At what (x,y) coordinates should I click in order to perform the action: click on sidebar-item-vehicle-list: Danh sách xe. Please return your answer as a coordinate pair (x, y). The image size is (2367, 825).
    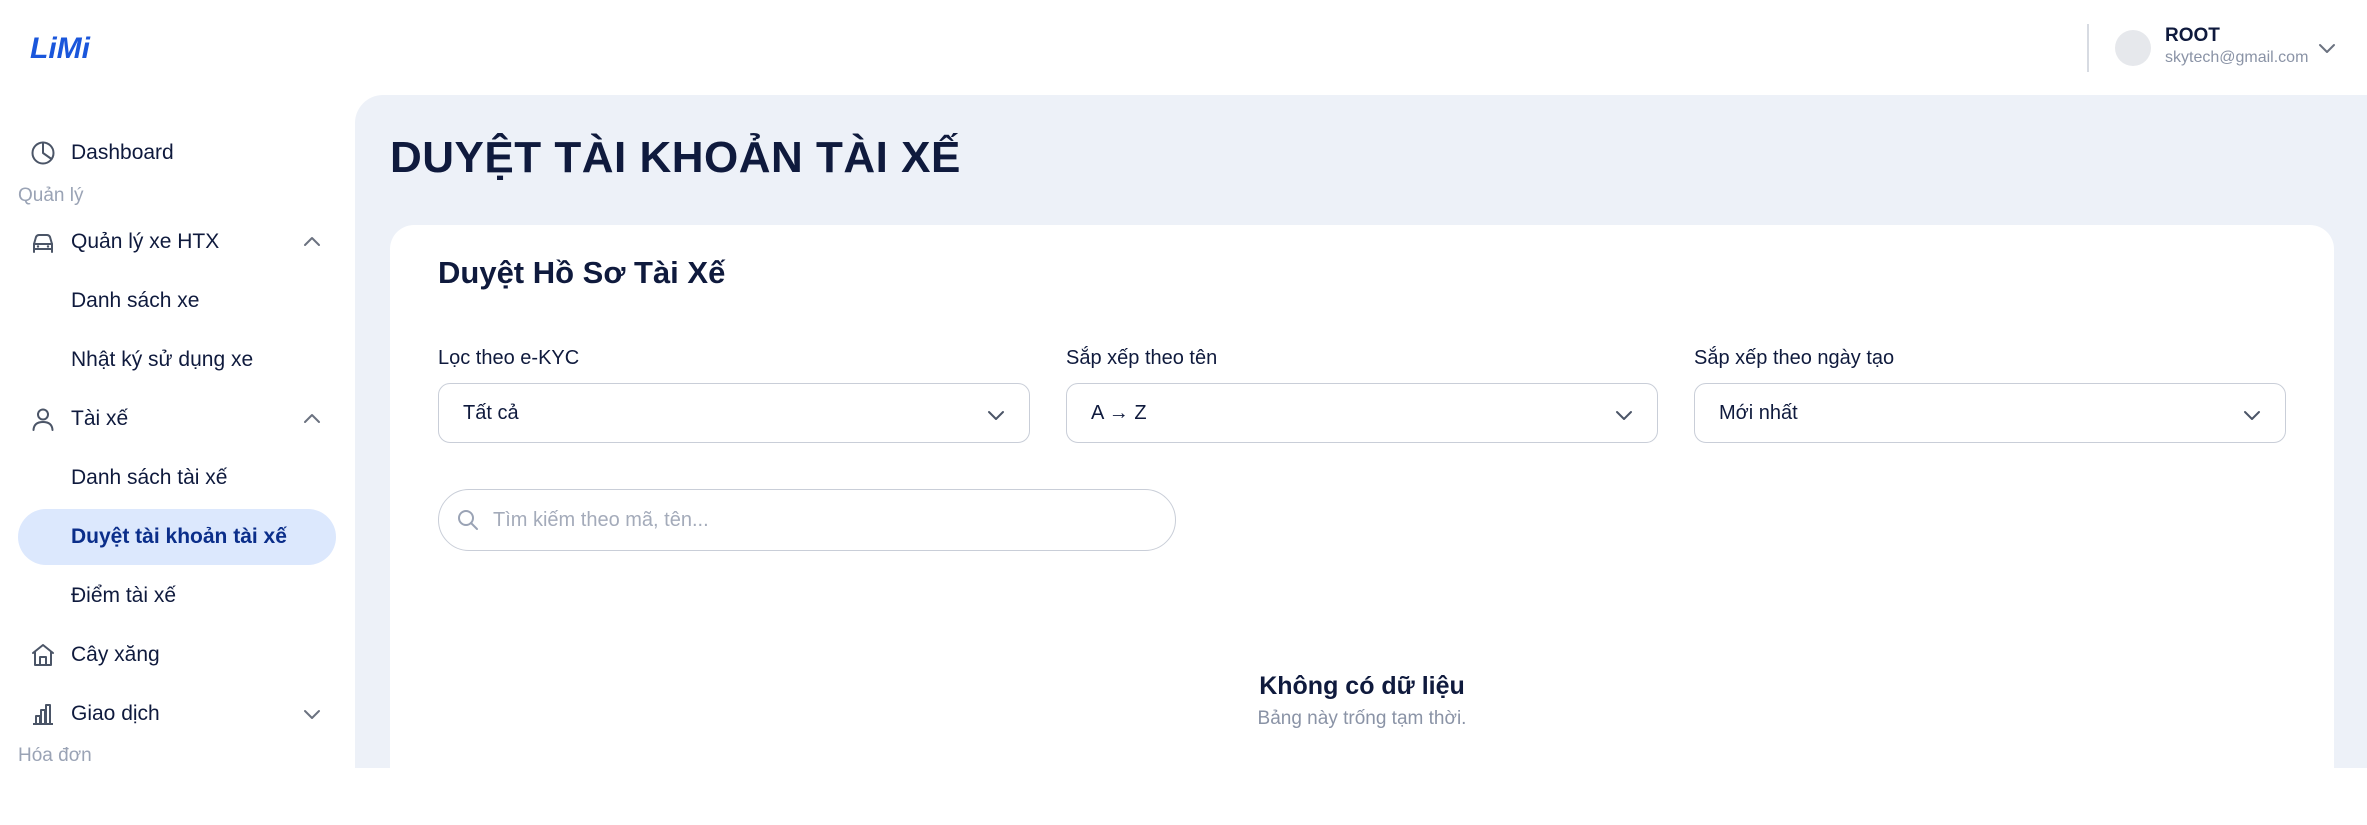
    Looking at the image, I should click on (177, 301).